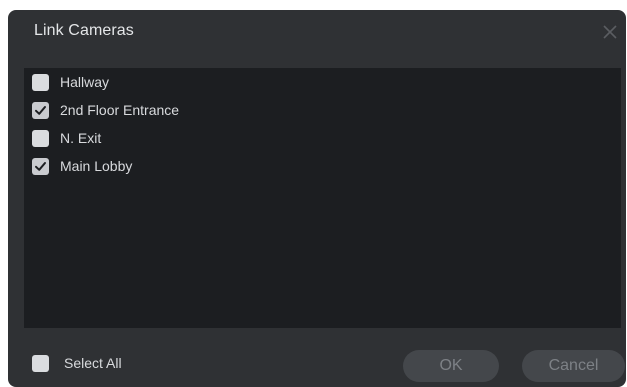 This screenshot has height=387, width=627. I want to click on camera-item-main-lobby: Main Lobby, so click(82, 166).